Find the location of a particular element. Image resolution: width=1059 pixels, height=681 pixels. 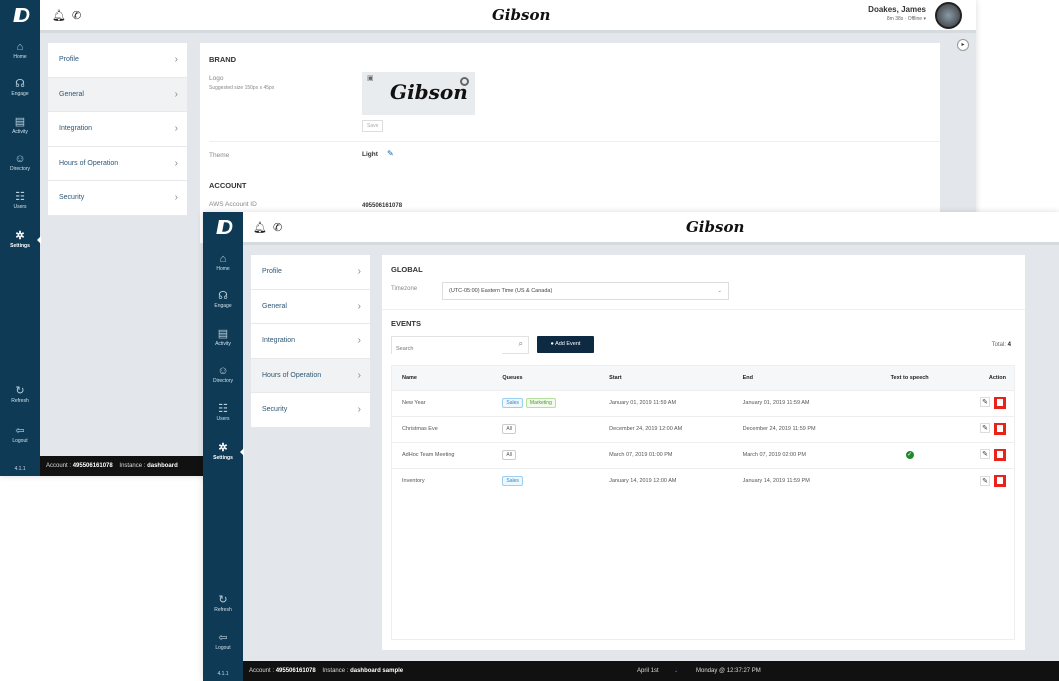

event-actions: ✎ is located at coordinates (978, 428).